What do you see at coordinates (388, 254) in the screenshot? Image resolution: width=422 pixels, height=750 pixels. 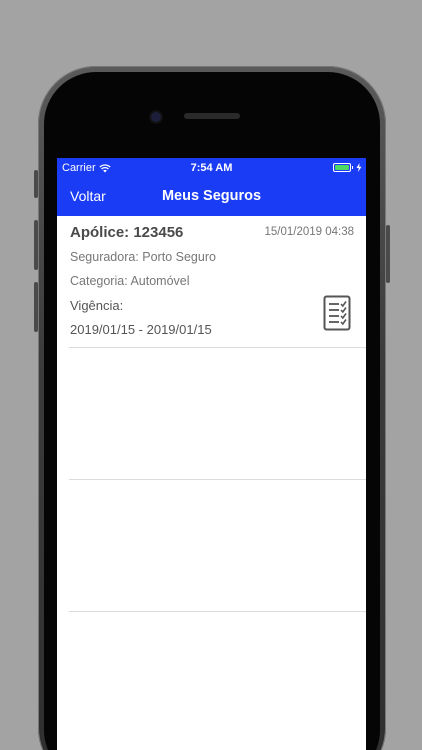 I see `power-button` at bounding box center [388, 254].